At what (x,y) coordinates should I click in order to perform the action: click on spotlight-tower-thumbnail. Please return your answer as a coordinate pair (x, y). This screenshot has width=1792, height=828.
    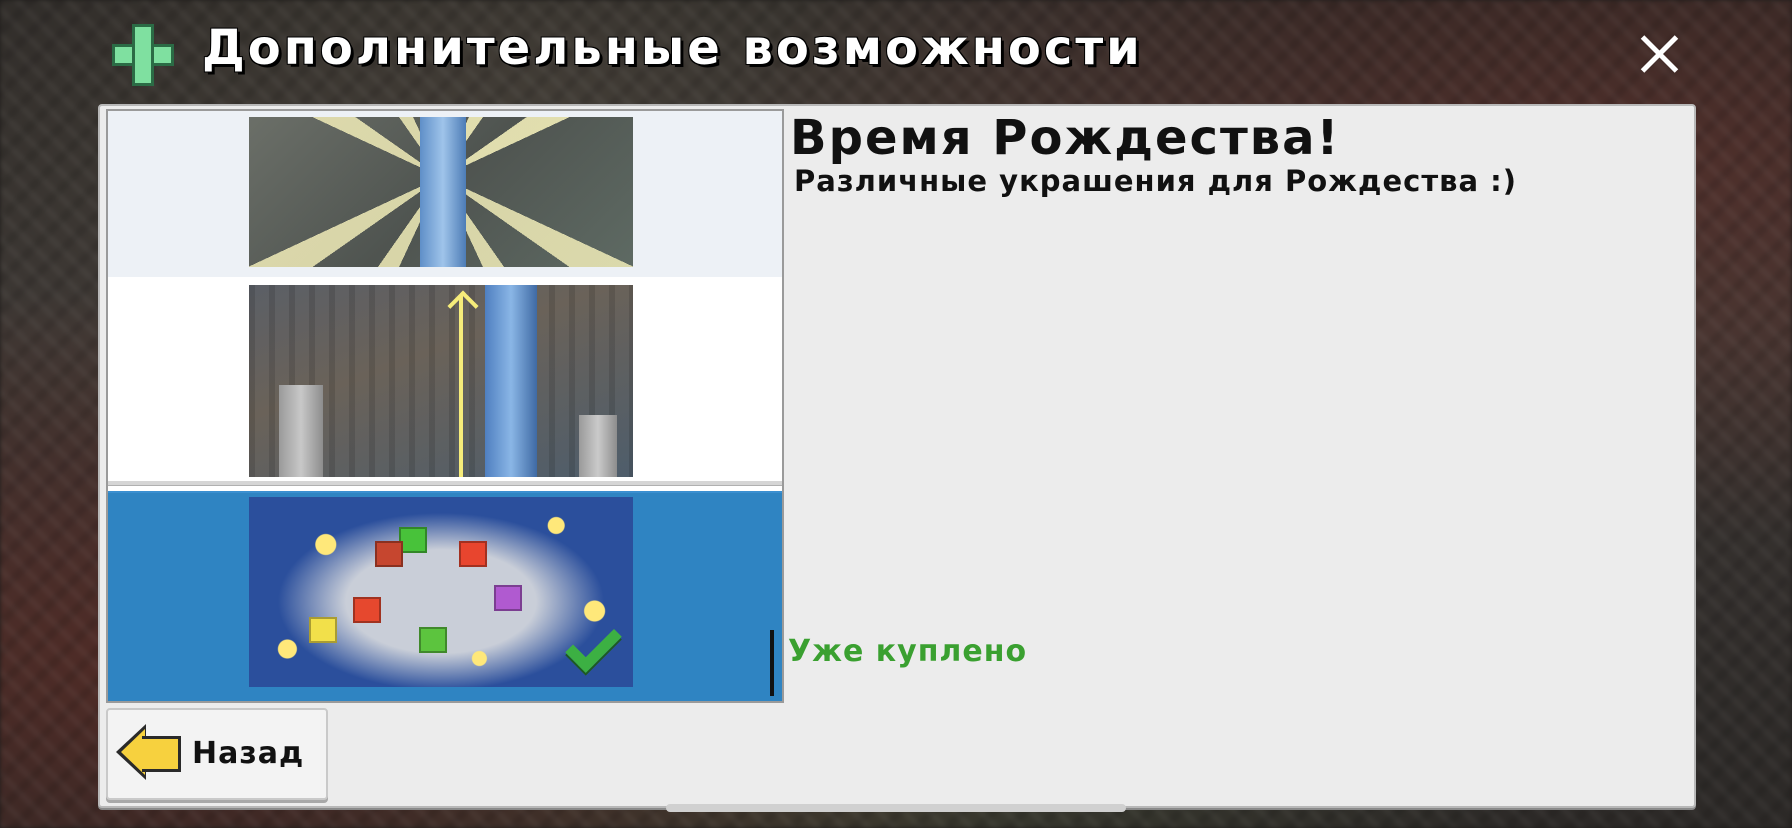
    Looking at the image, I should click on (441, 192).